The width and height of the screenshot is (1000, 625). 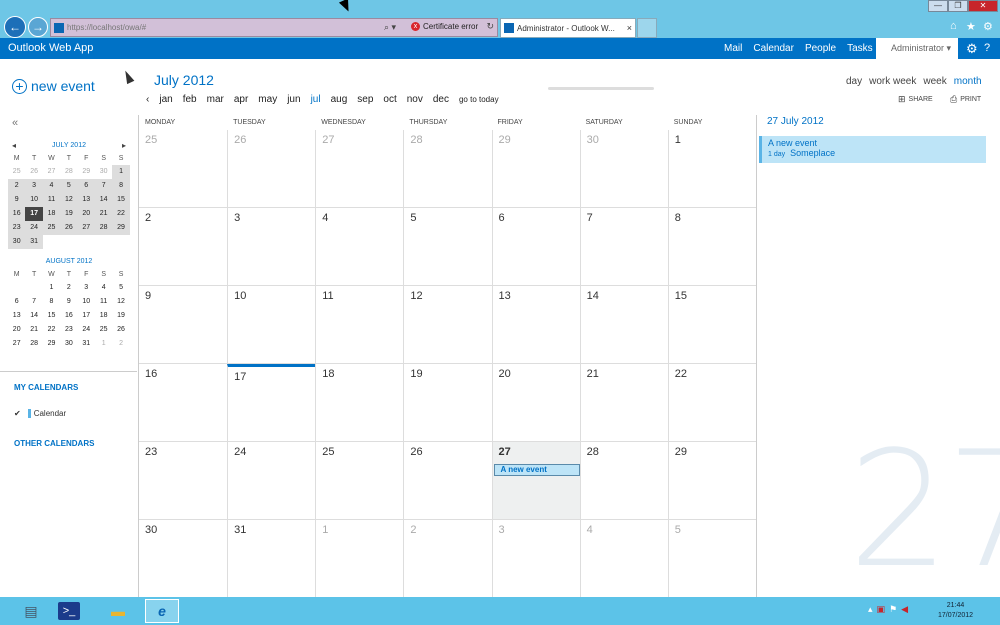 What do you see at coordinates (359, 325) in the screenshot?
I see `day-cell: 11` at bounding box center [359, 325].